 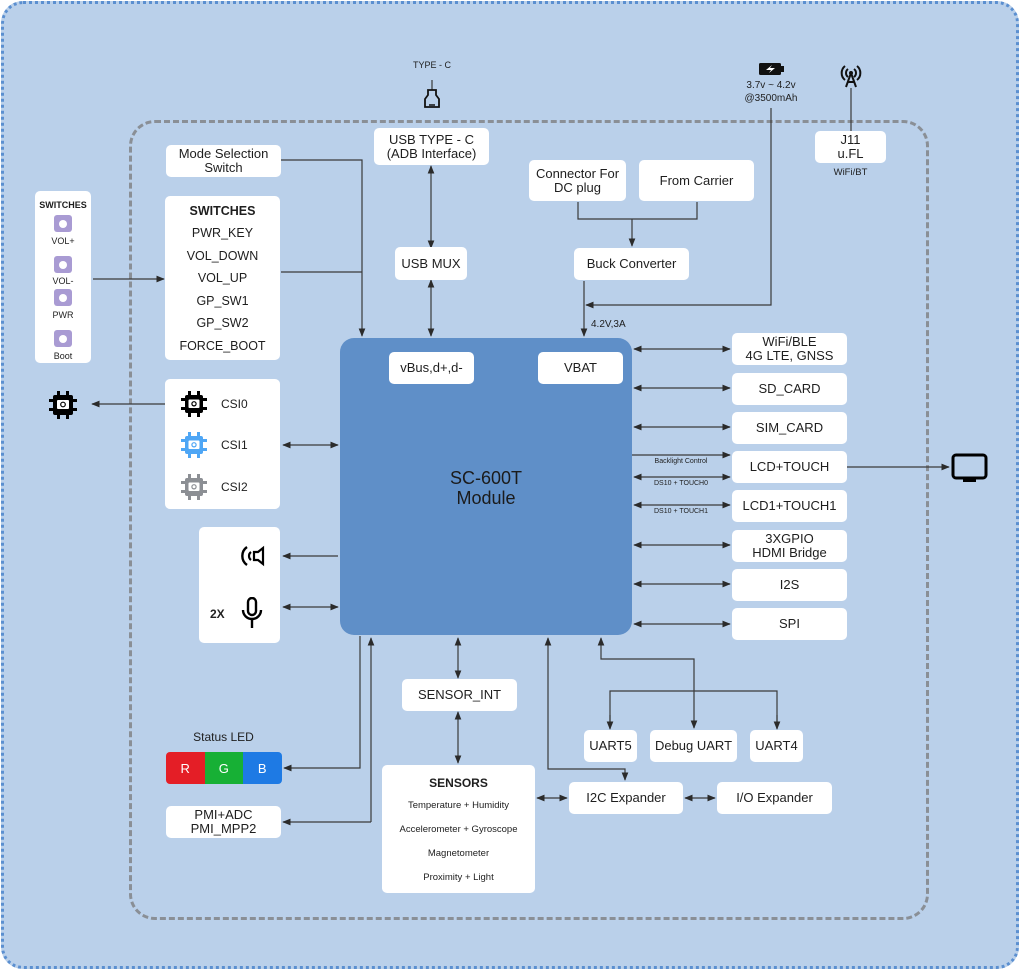 What do you see at coordinates (771, 85) in the screenshot?
I see `battery-voltage: 3.7v ~ 4.2v` at bounding box center [771, 85].